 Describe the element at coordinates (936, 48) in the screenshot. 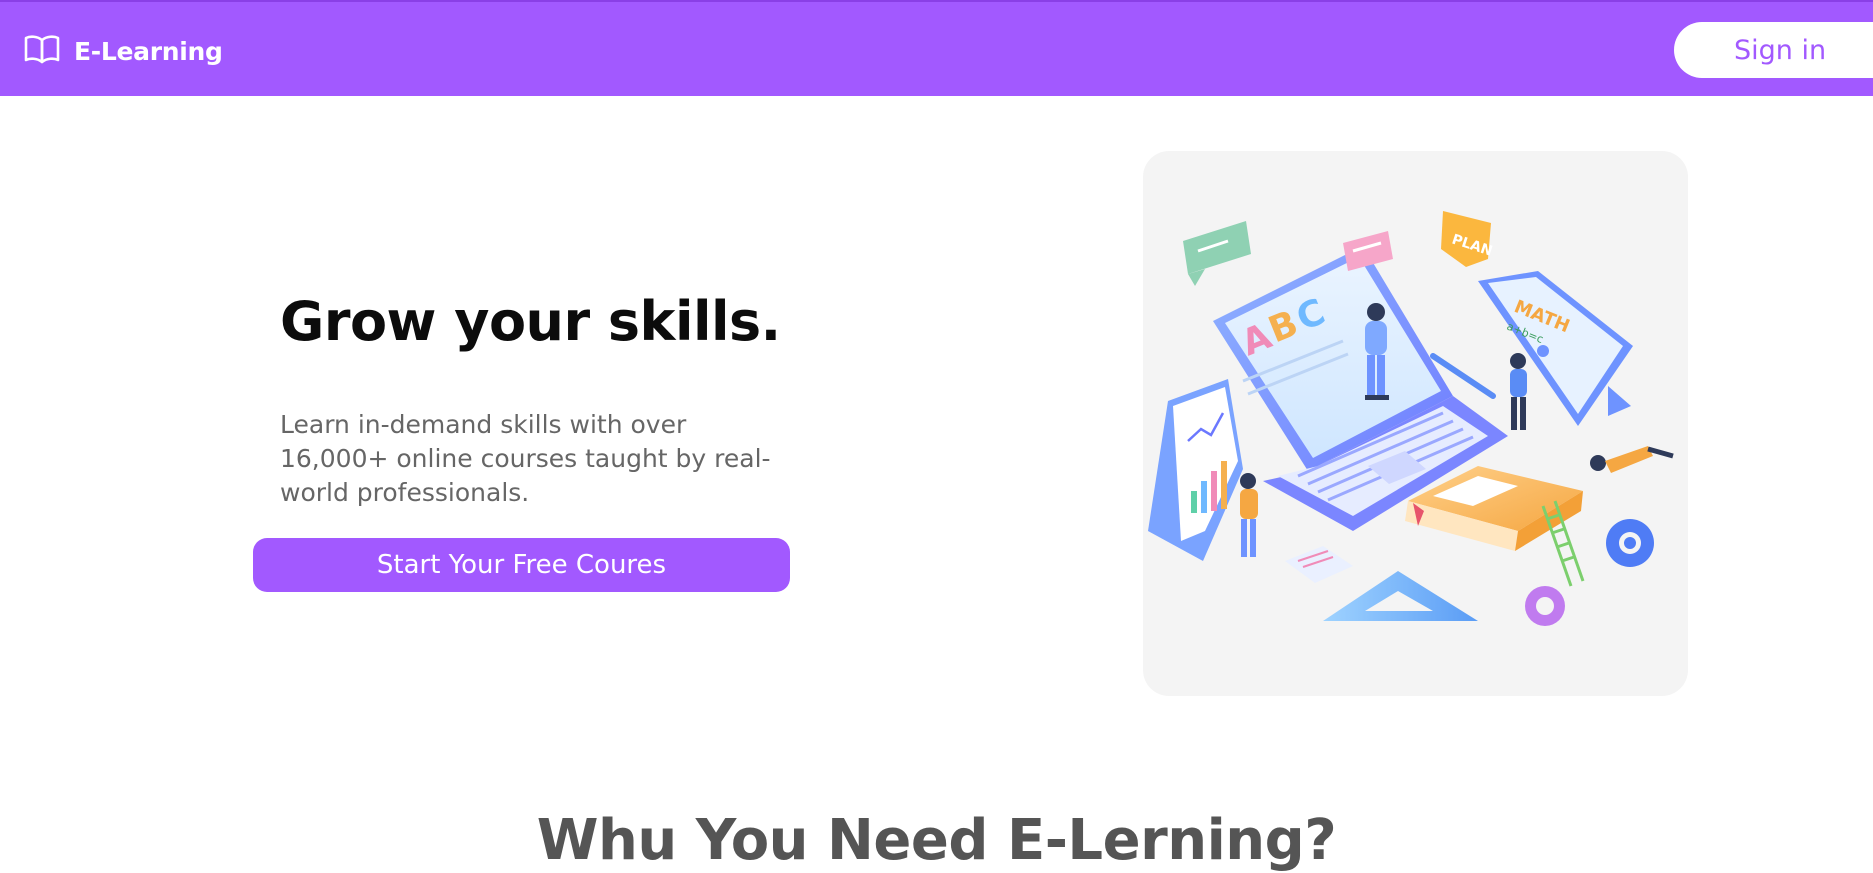

I see `top-navbar: E-Learning Sign in` at that location.